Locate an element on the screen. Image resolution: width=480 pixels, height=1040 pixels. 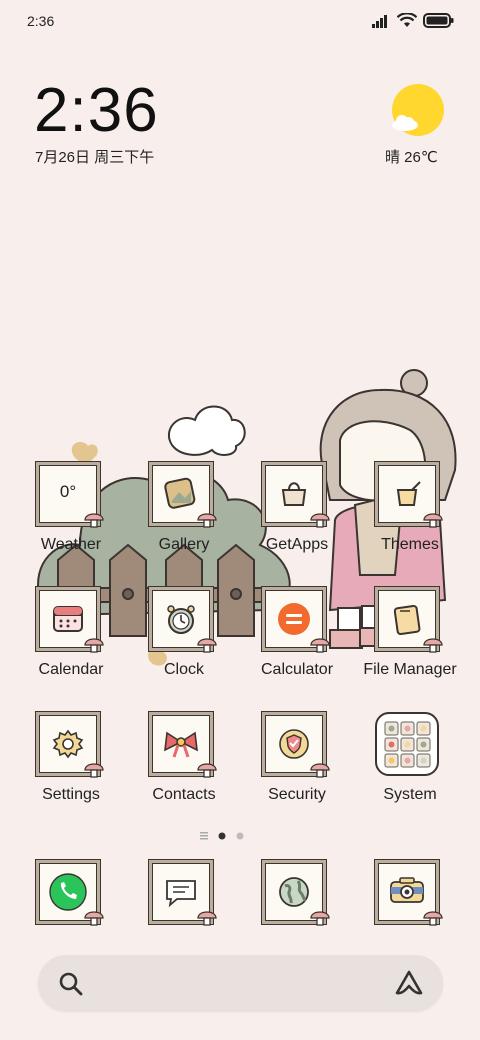
app-label: Clock is located at coordinates (183, 669).